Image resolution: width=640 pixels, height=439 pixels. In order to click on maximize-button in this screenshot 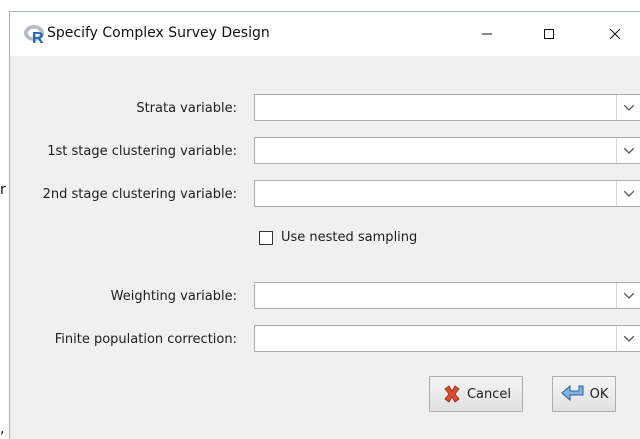, I will do `click(549, 34)`.